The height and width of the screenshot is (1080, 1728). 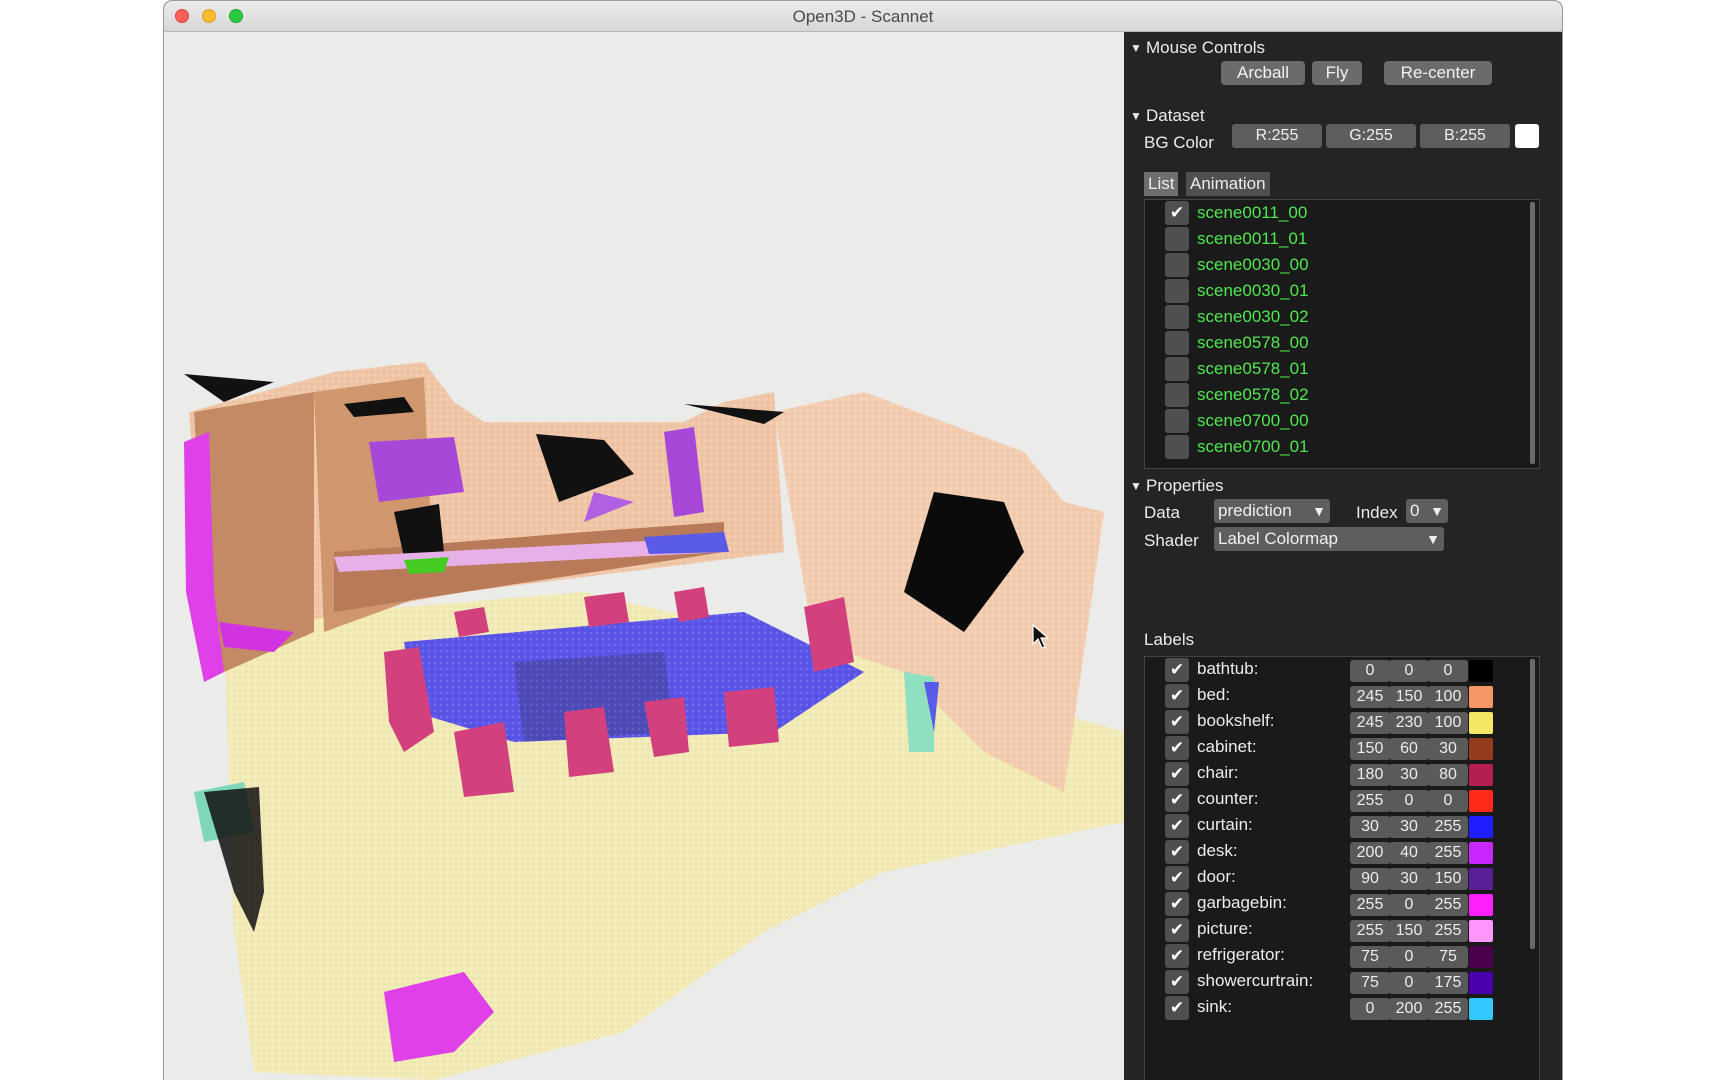 I want to click on scene-list-item: scene0578_01, so click(x=1335, y=370).